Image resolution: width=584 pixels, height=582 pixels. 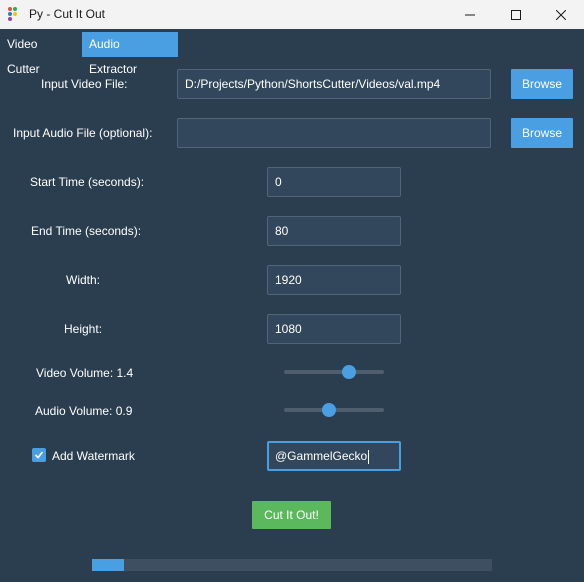 What do you see at coordinates (130, 54) in the screenshot?
I see `tab-audio-extractor: Audio Extractor` at bounding box center [130, 54].